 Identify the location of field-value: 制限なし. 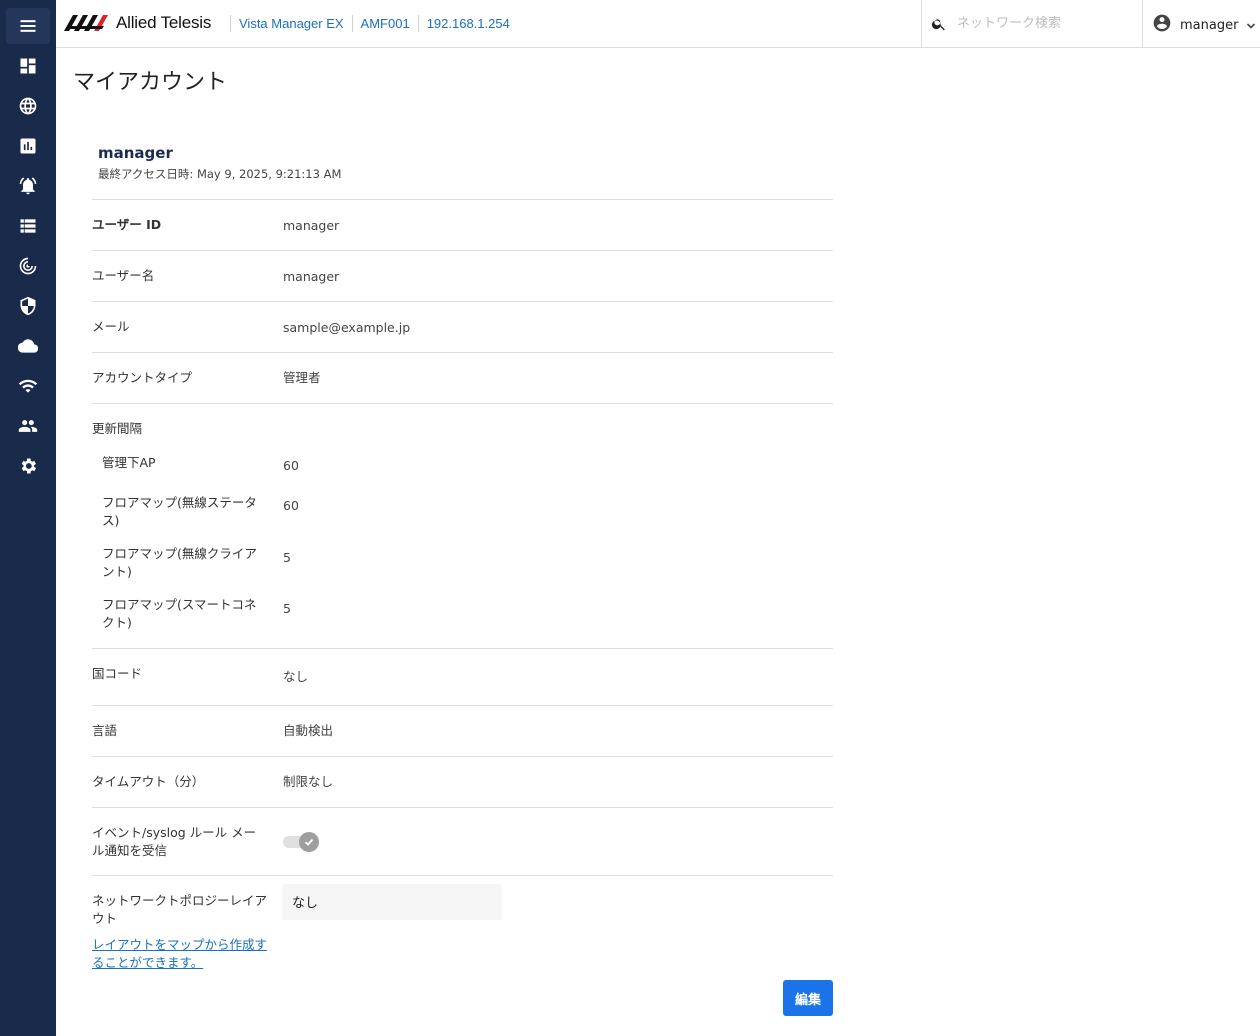
(308, 781).